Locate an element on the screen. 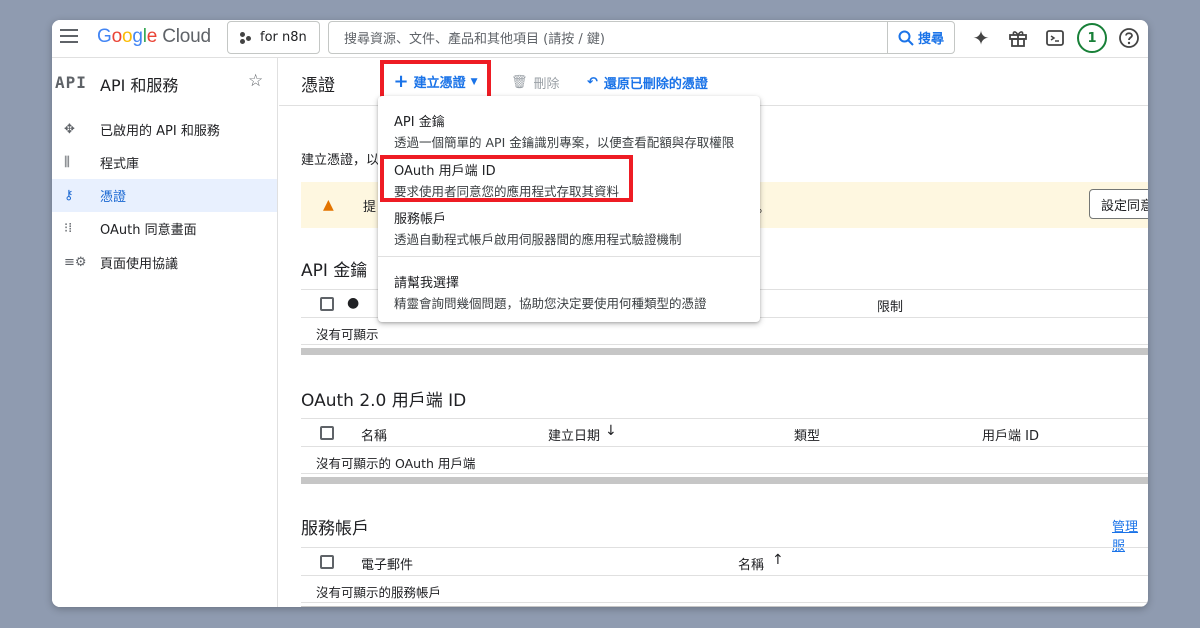 The image size is (1200, 628). delete-button: 🗑 刪除 is located at coordinates (535, 82).